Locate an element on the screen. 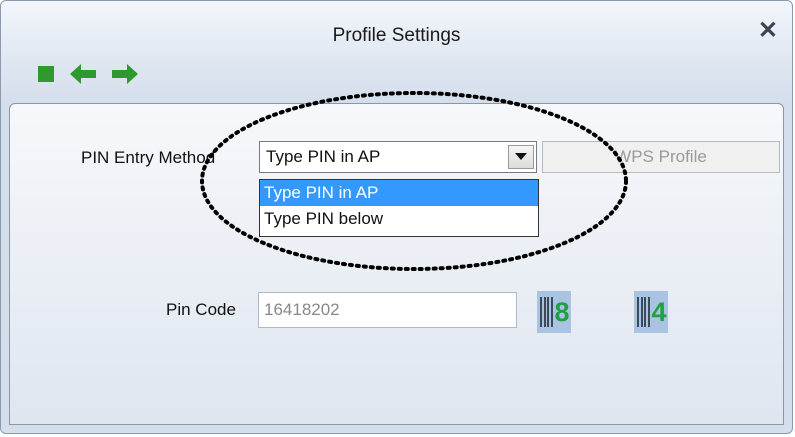 Image resolution: width=795 pixels, height=437 pixels. dropdown-option-type-pin-below: Type PIN below is located at coordinates (399, 219).